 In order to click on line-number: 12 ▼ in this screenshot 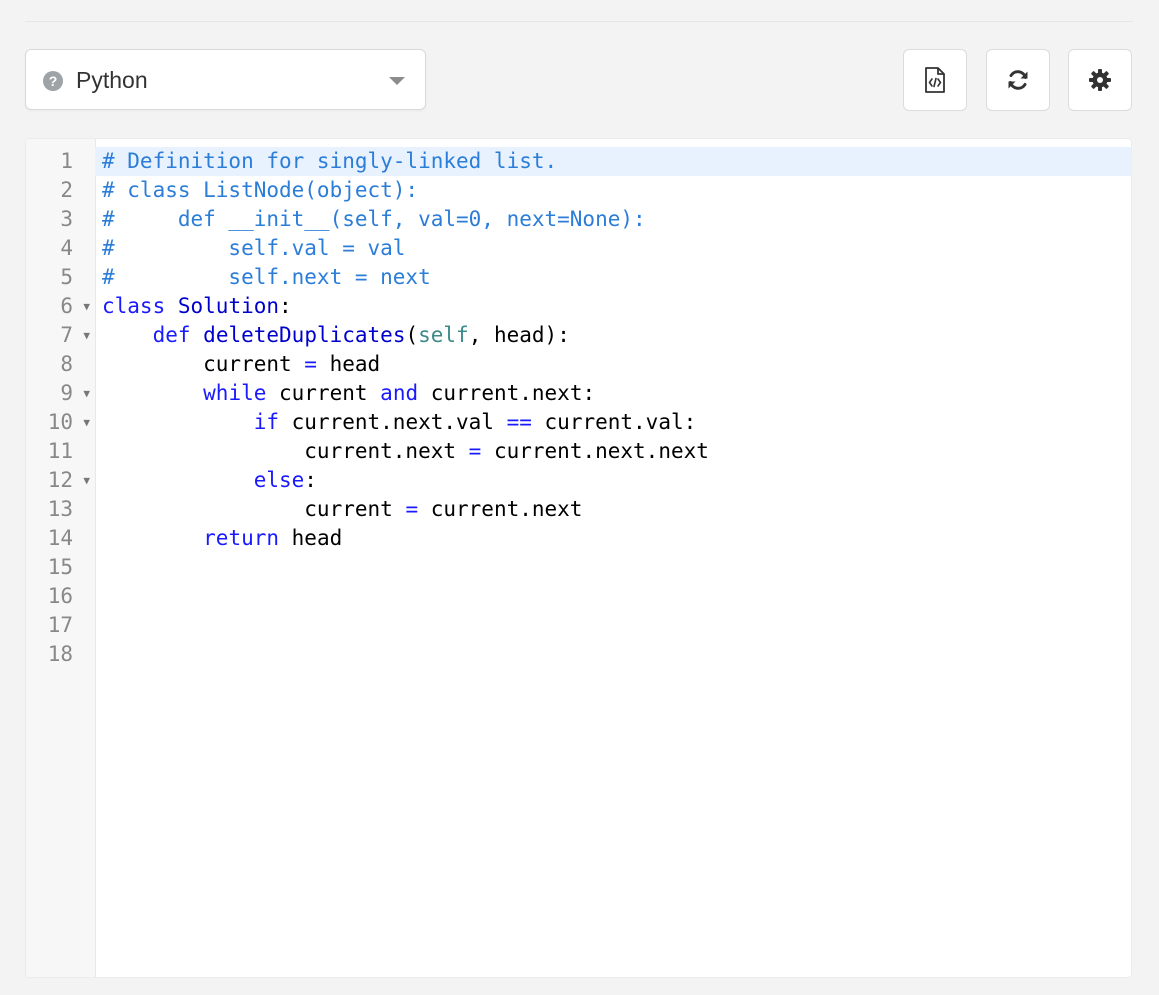, I will do `click(60, 480)`.